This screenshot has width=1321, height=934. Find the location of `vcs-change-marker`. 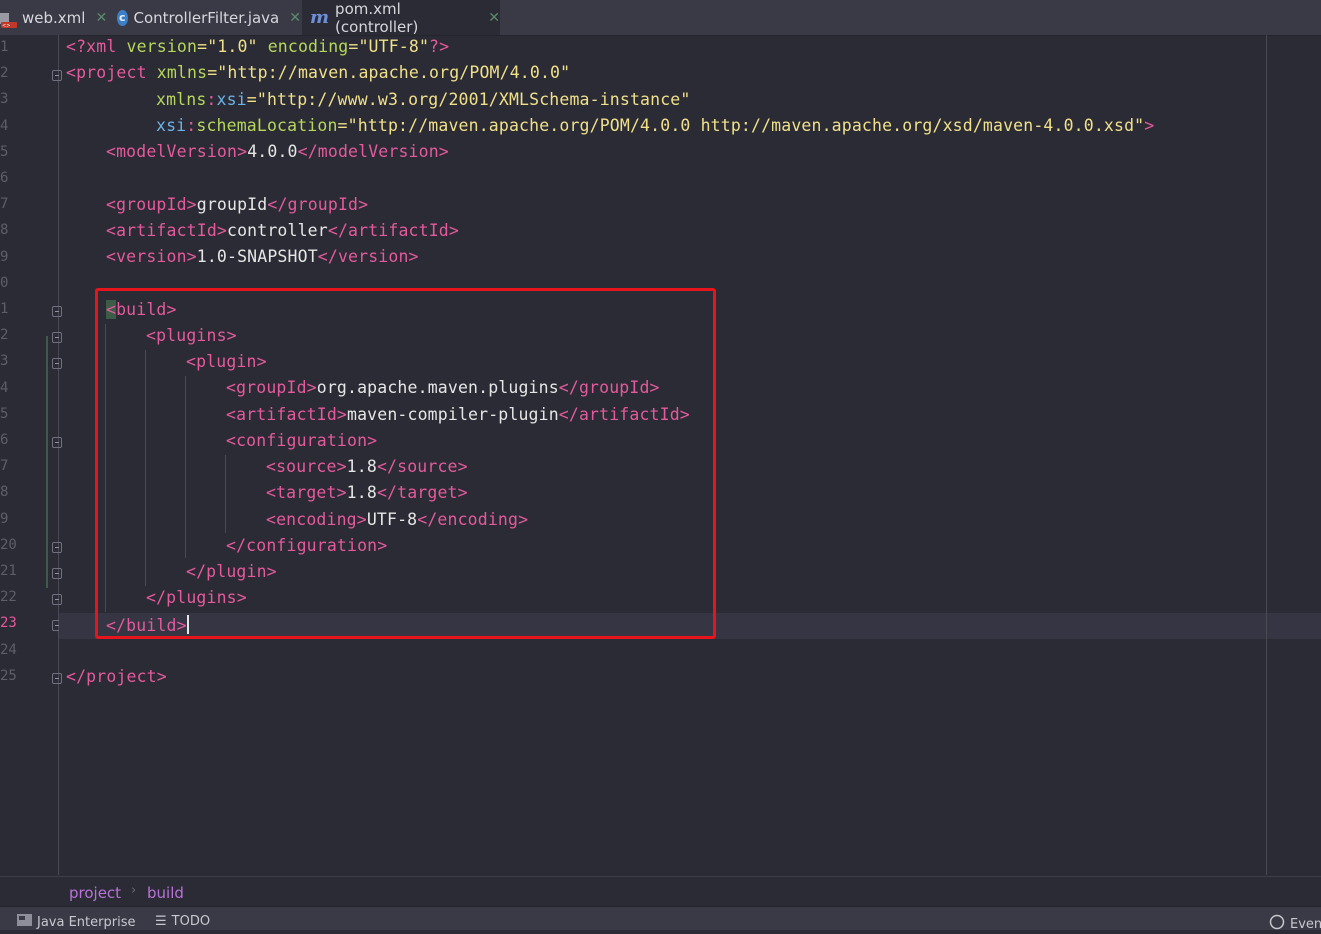

vcs-change-marker is located at coordinates (47, 462).